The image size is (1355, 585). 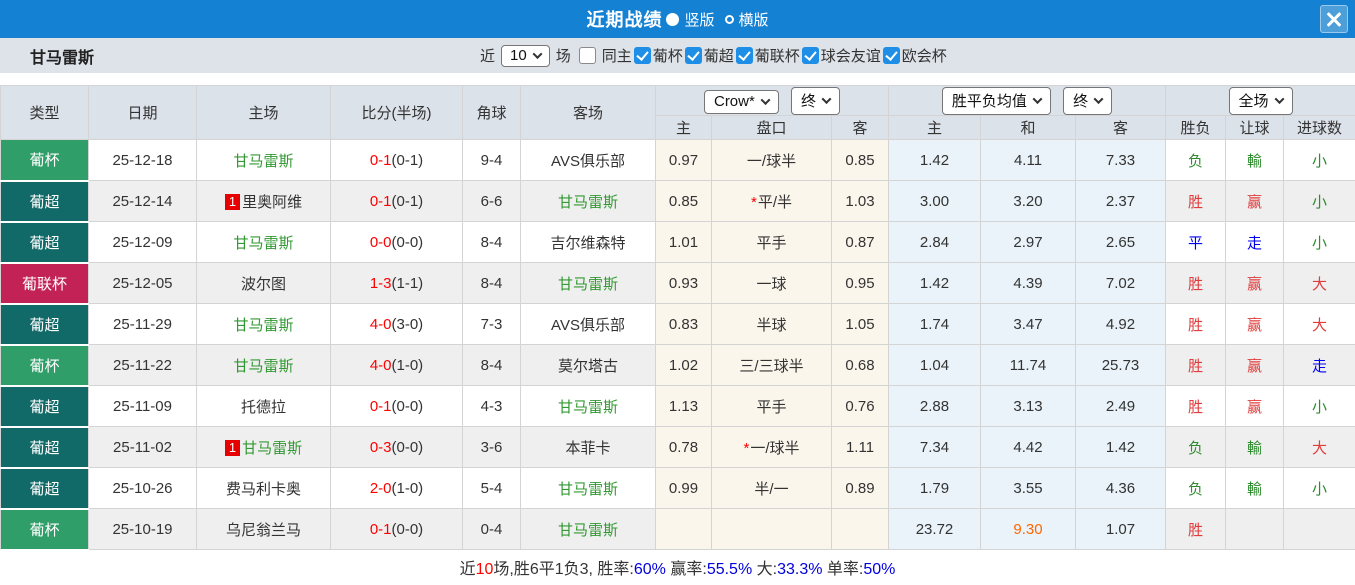 What do you see at coordinates (396, 488) in the screenshot?
I see `score-cell: 2-0(1-0)` at bounding box center [396, 488].